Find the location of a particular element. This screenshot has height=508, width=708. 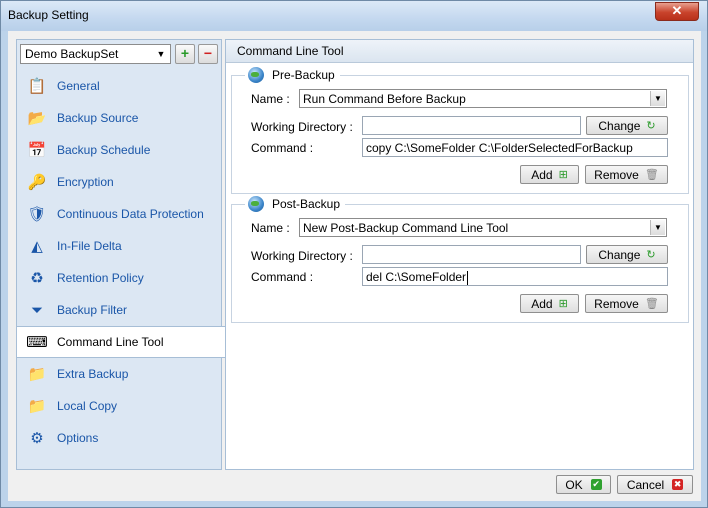

sidebar-item-retention-policy: ♻ Retention Policy is located at coordinates (119, 278).